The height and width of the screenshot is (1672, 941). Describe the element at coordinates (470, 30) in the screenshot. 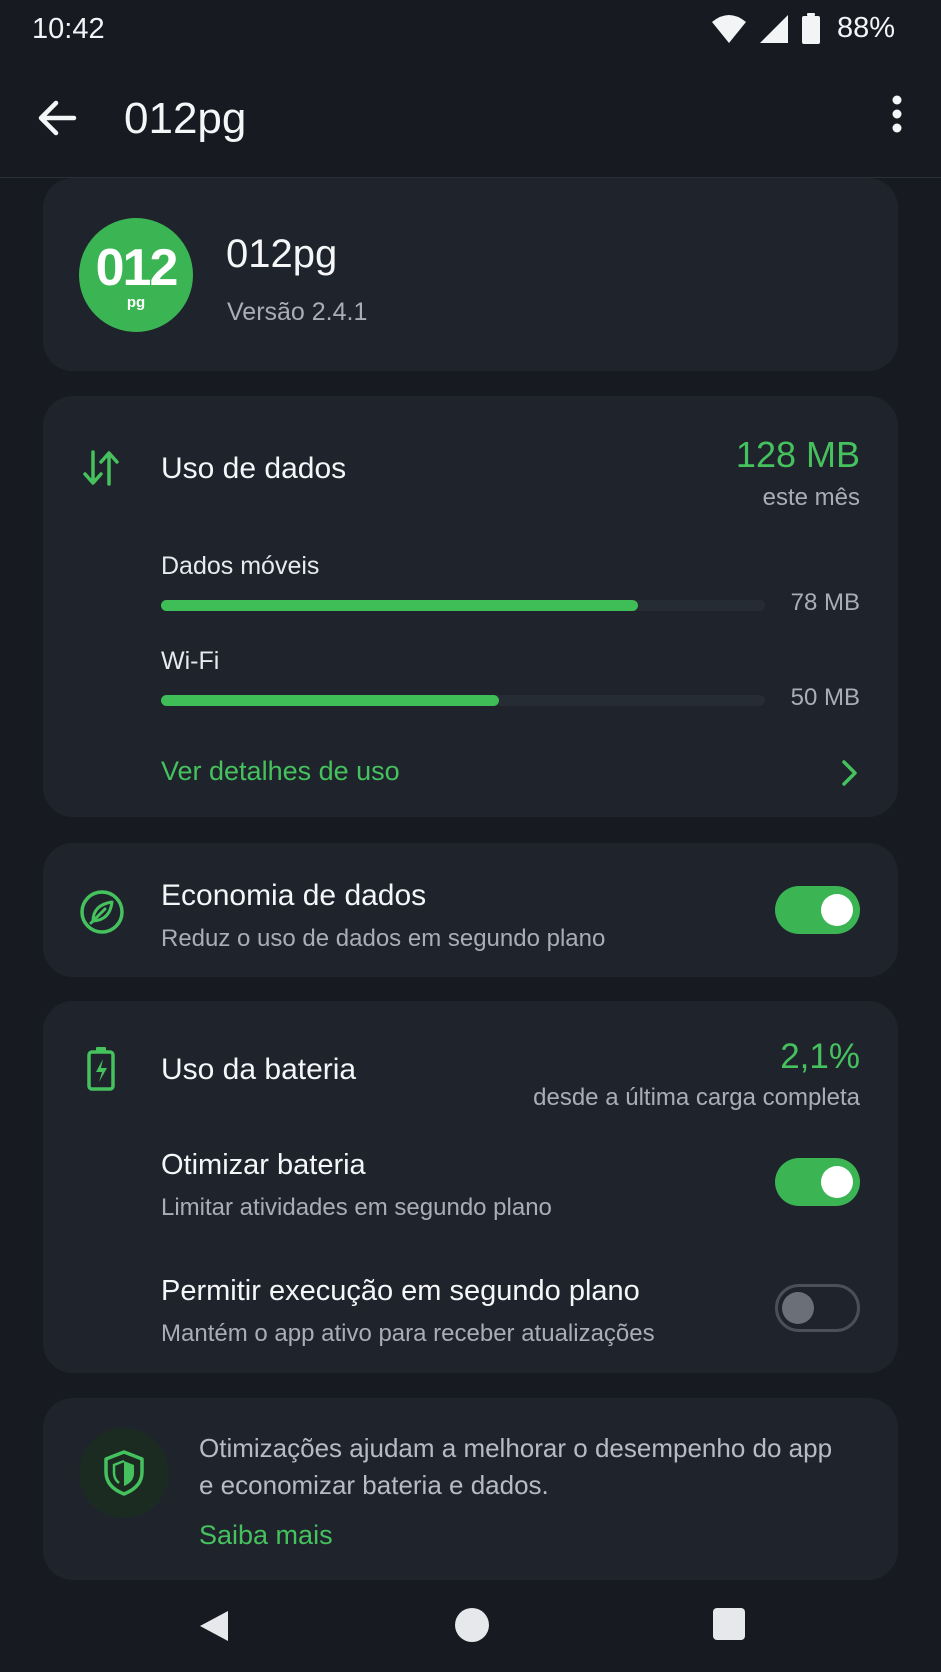

I see `status-bar: 10:42 88%` at that location.